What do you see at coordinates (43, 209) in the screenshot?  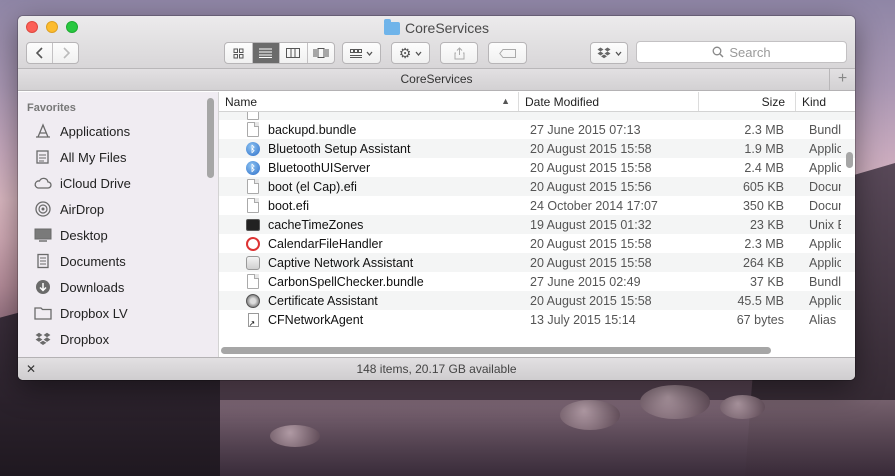 I see `airdrop-icon` at bounding box center [43, 209].